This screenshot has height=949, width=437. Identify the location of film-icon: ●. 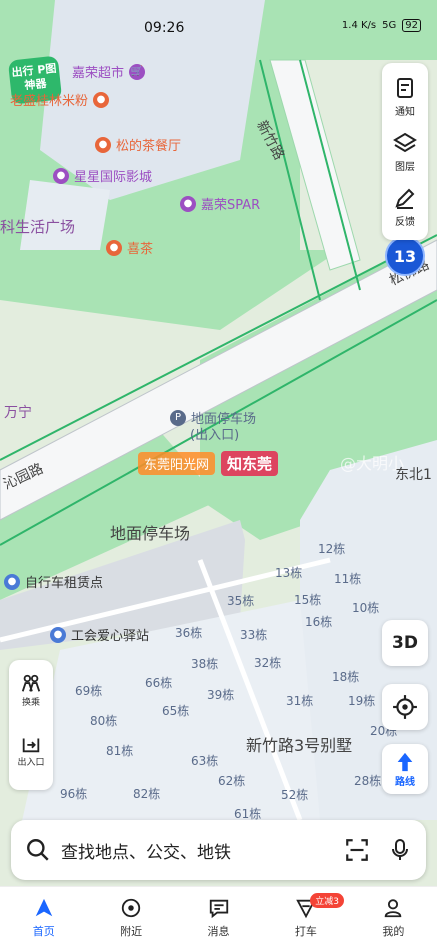
(61, 175).